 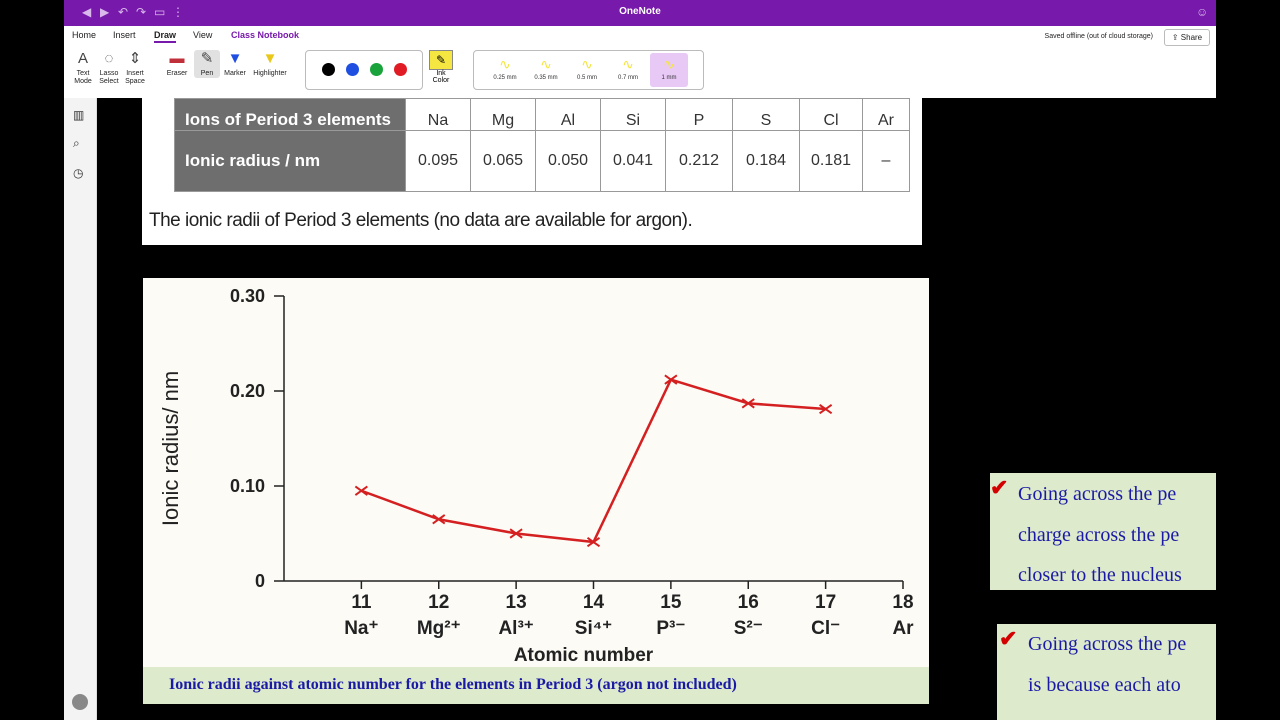 I want to click on thickness-0-5: ∿ 0.5 mm, so click(x=587, y=70).